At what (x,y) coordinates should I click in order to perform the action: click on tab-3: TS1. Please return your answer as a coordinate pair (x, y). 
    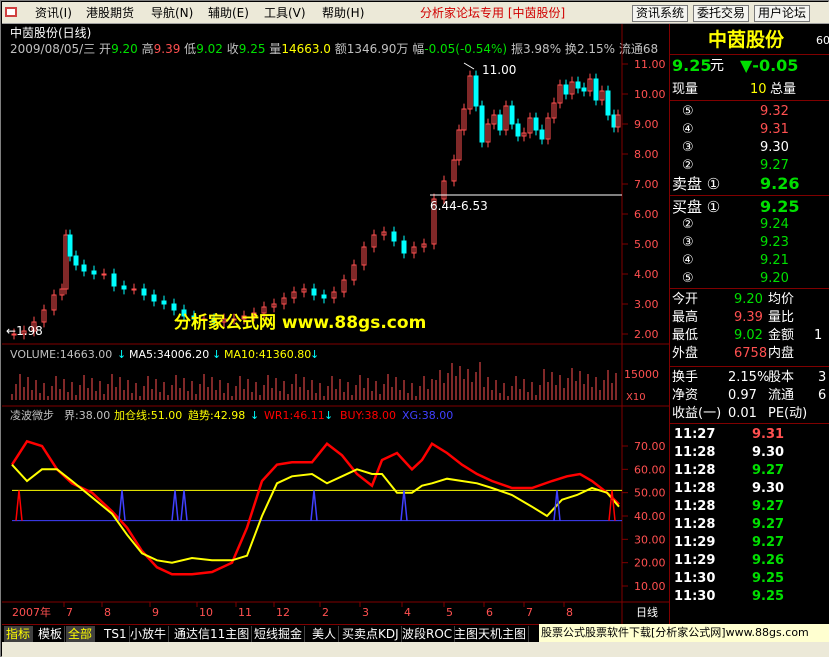
    Looking at the image, I should click on (116, 634).